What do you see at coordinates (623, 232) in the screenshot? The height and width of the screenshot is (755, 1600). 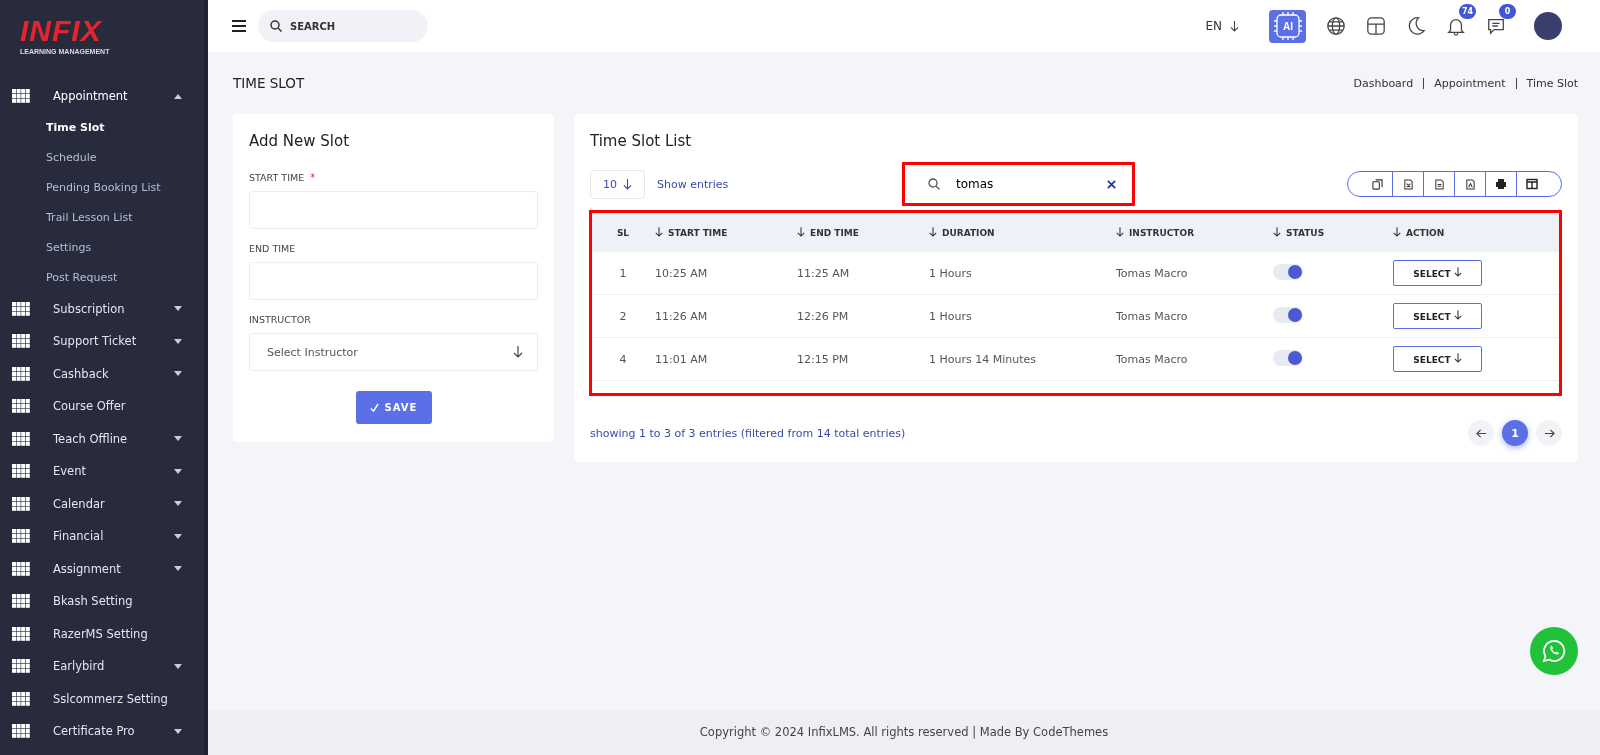 I see `column-header: SL` at bounding box center [623, 232].